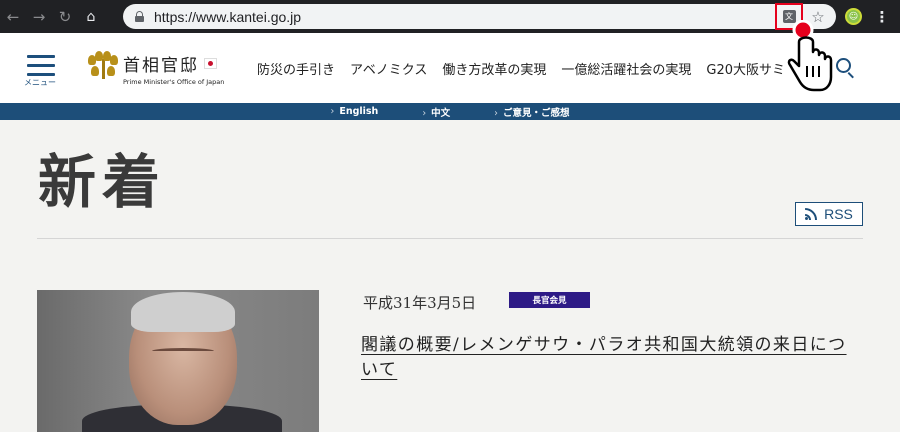  I want to click on reload-button: ↻, so click(65, 16).